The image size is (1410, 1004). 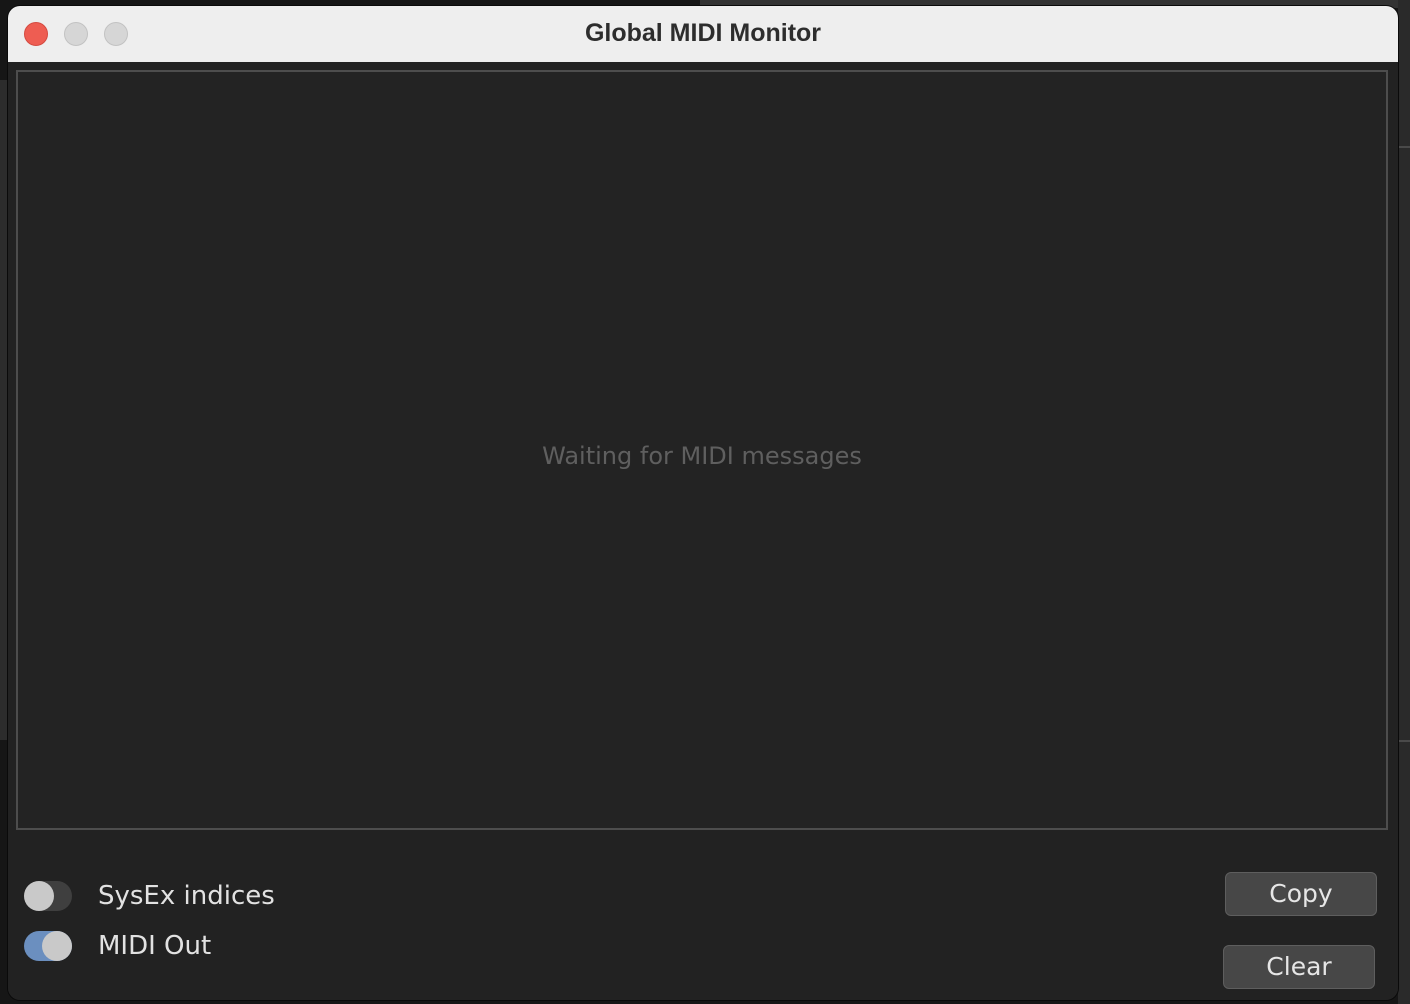 I want to click on sysex-indices-toggle, so click(x=48, y=896).